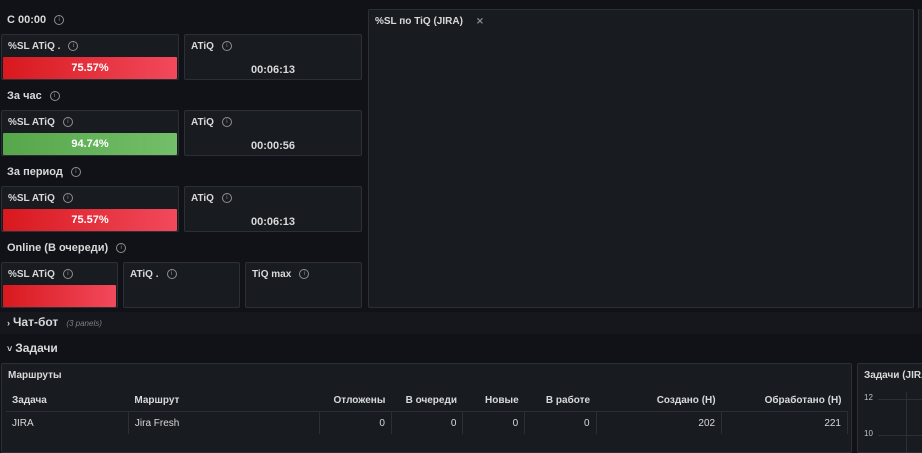  Describe the element at coordinates (224, 422) in the screenshot. I see `table-cell: Jira Fresh` at that location.